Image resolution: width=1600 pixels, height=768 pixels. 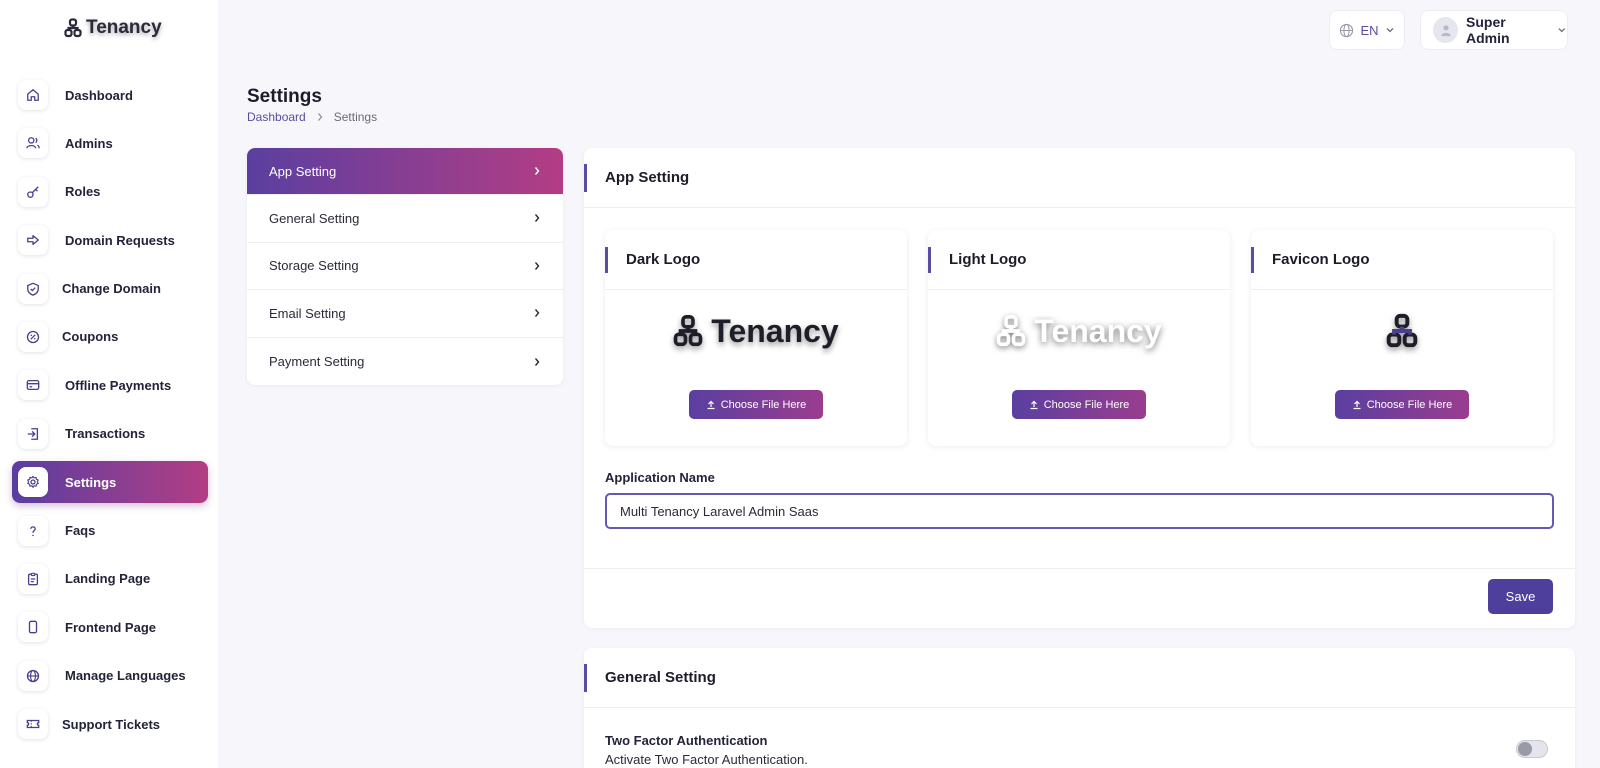 What do you see at coordinates (355, 117) in the screenshot?
I see `breadcrumb-current: Settings` at bounding box center [355, 117].